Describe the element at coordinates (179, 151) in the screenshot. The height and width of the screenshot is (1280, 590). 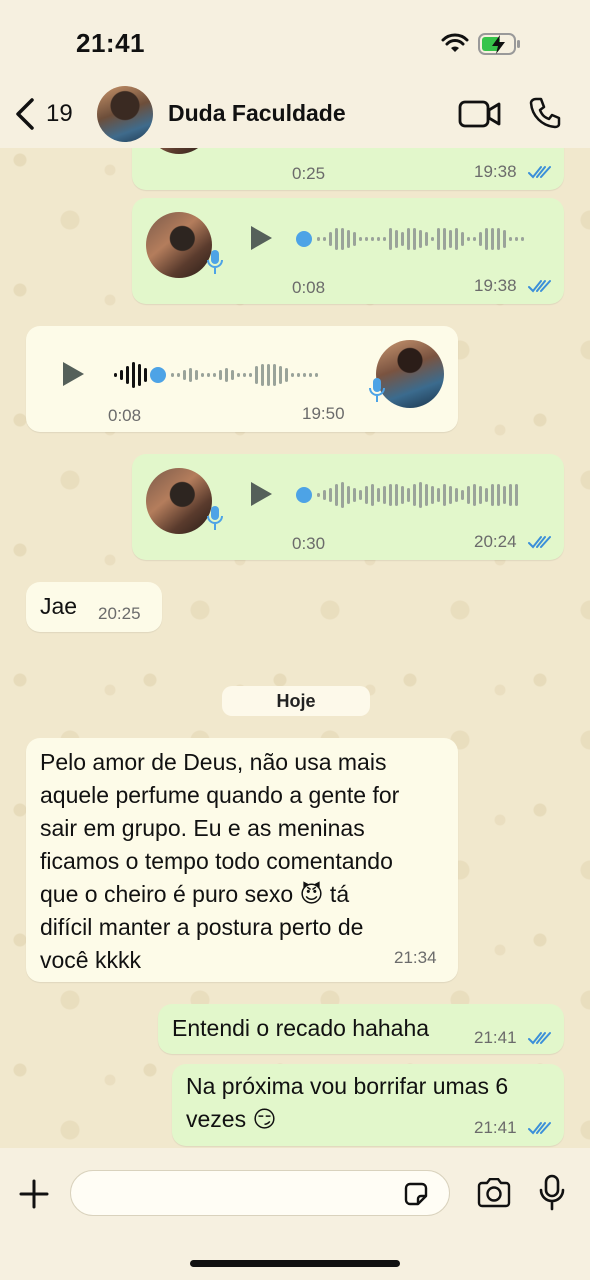
I see `sender-avatar` at that location.